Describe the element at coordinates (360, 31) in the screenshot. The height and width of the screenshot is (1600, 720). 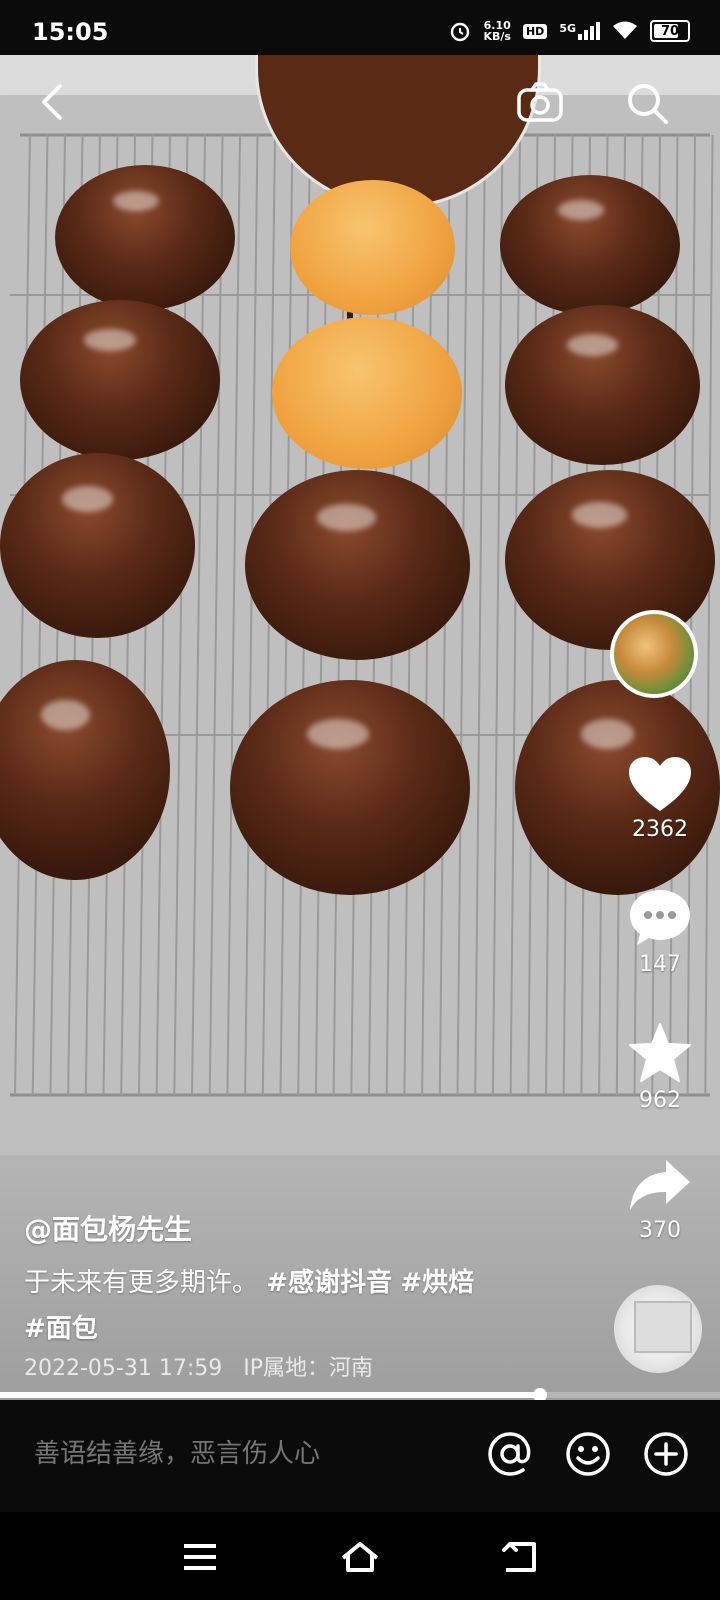
I see `status-bar: 15:05 6.10 KB/s HD 5G 70` at that location.